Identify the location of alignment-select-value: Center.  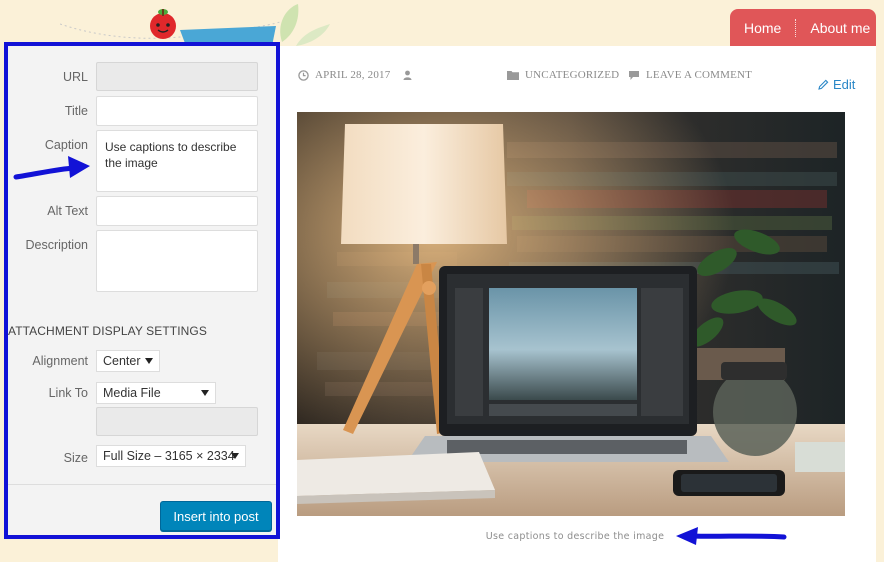
(122, 361).